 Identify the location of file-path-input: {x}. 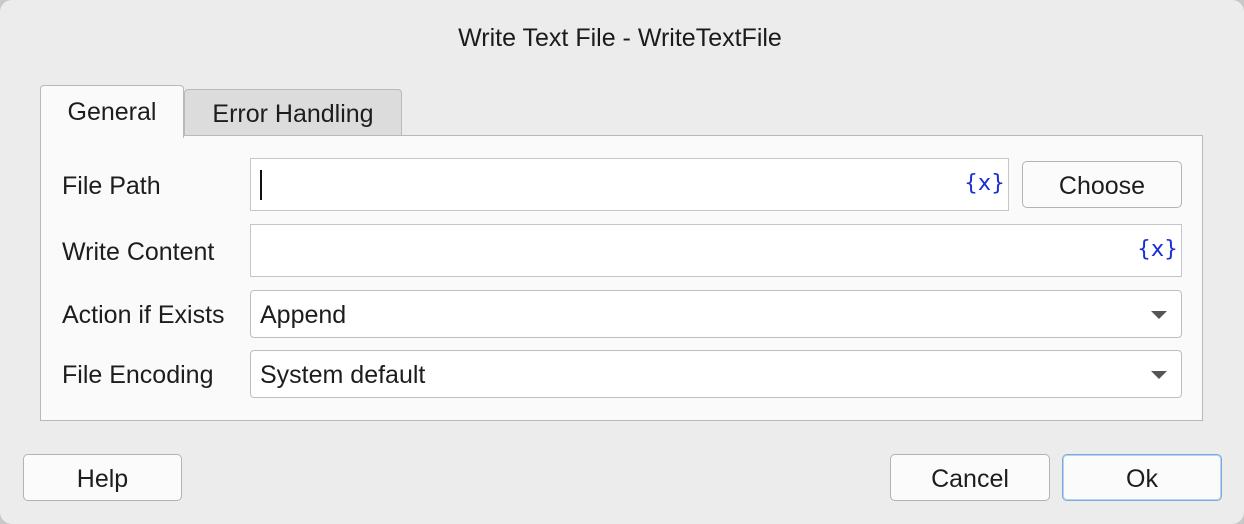
(629, 184).